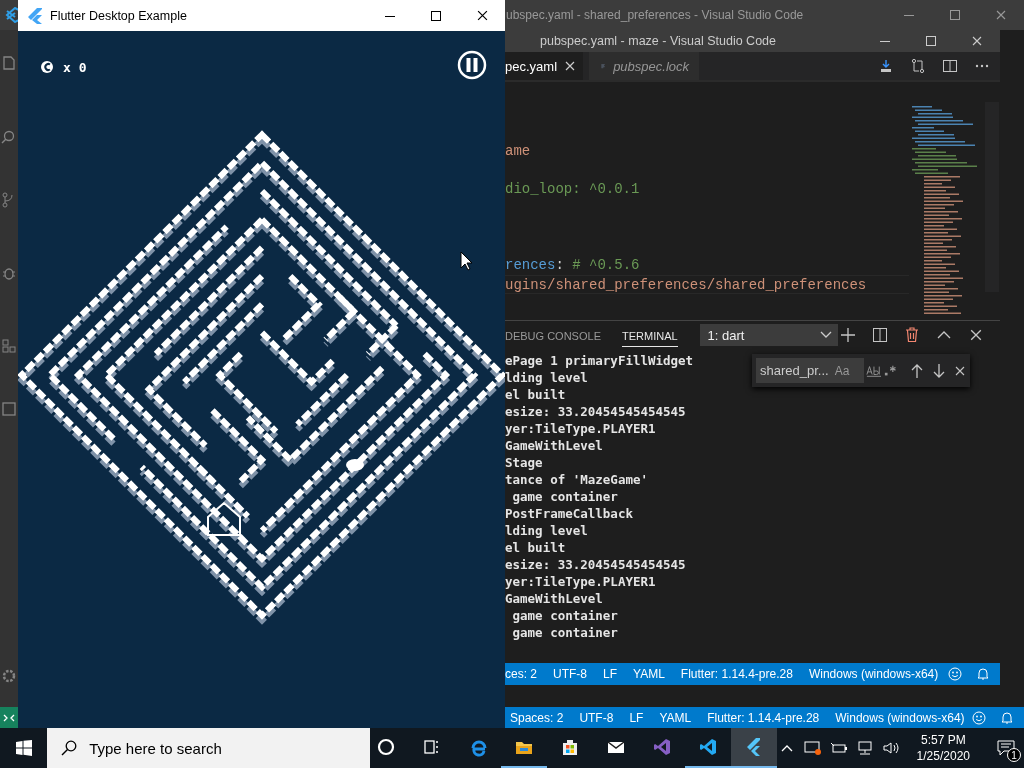 The height and width of the screenshot is (768, 1024). Describe the element at coordinates (518, 151) in the screenshot. I see `code-line: ame` at that location.